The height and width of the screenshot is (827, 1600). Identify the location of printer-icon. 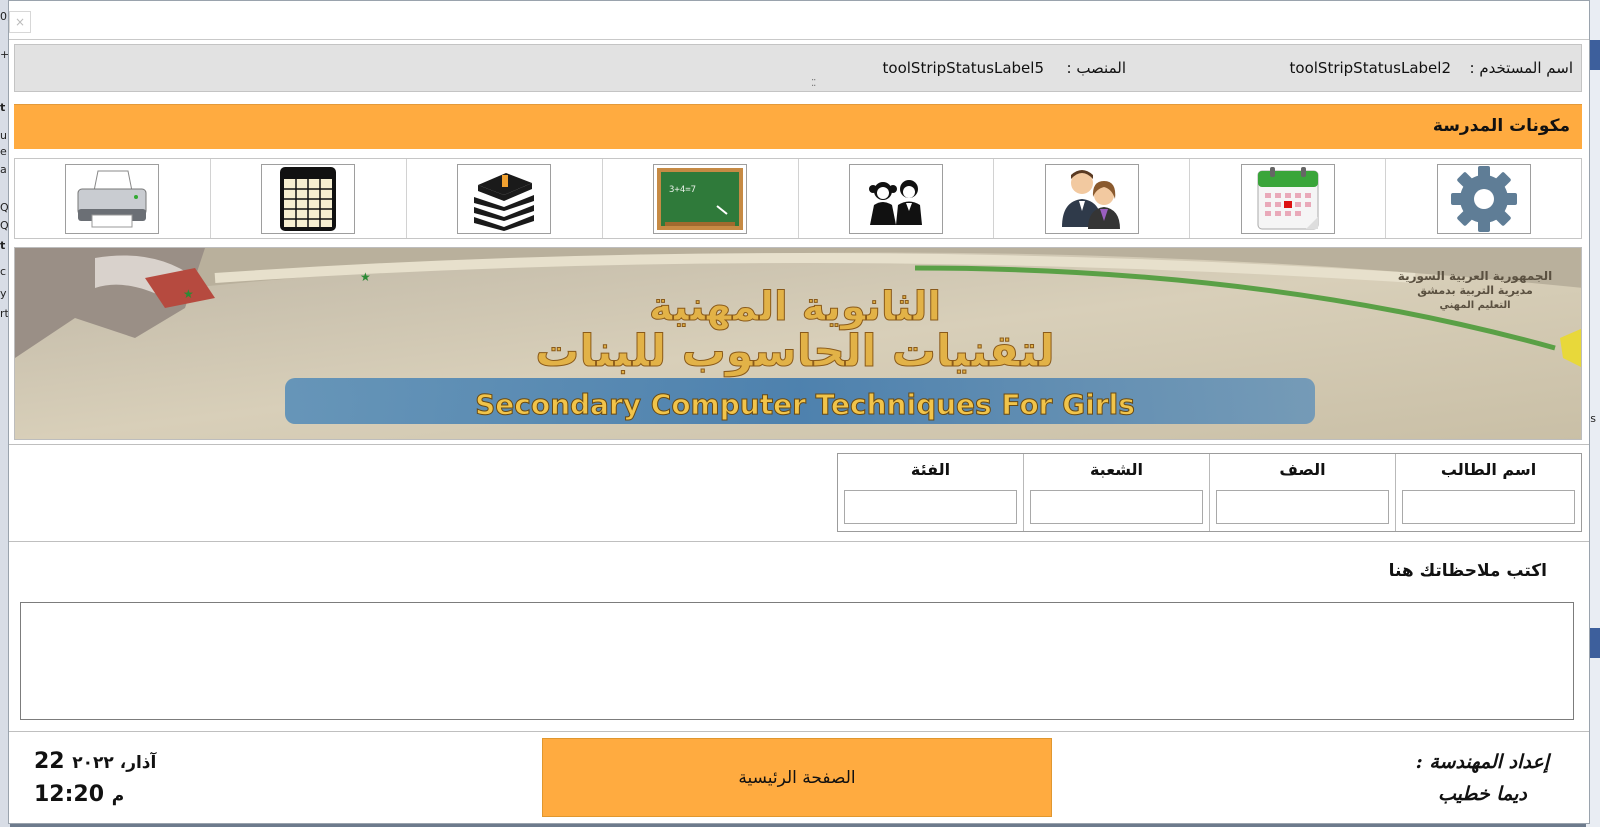
(112, 198).